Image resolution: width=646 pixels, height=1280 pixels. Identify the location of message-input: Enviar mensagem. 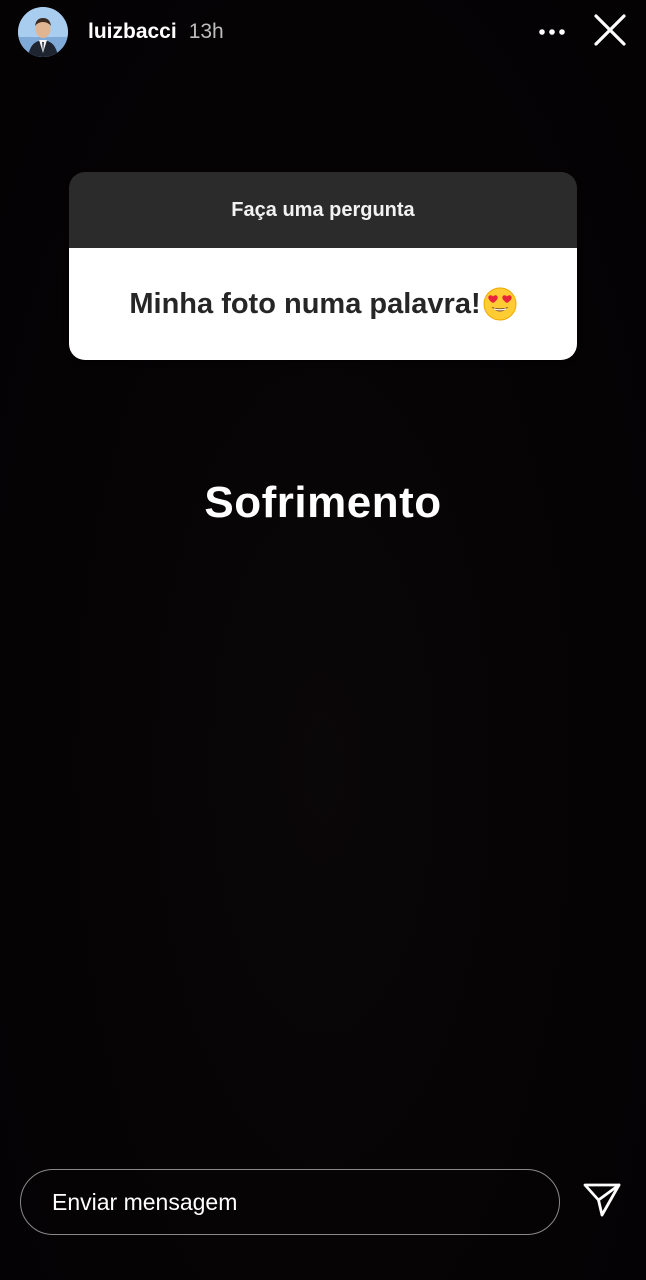
(290, 1202).